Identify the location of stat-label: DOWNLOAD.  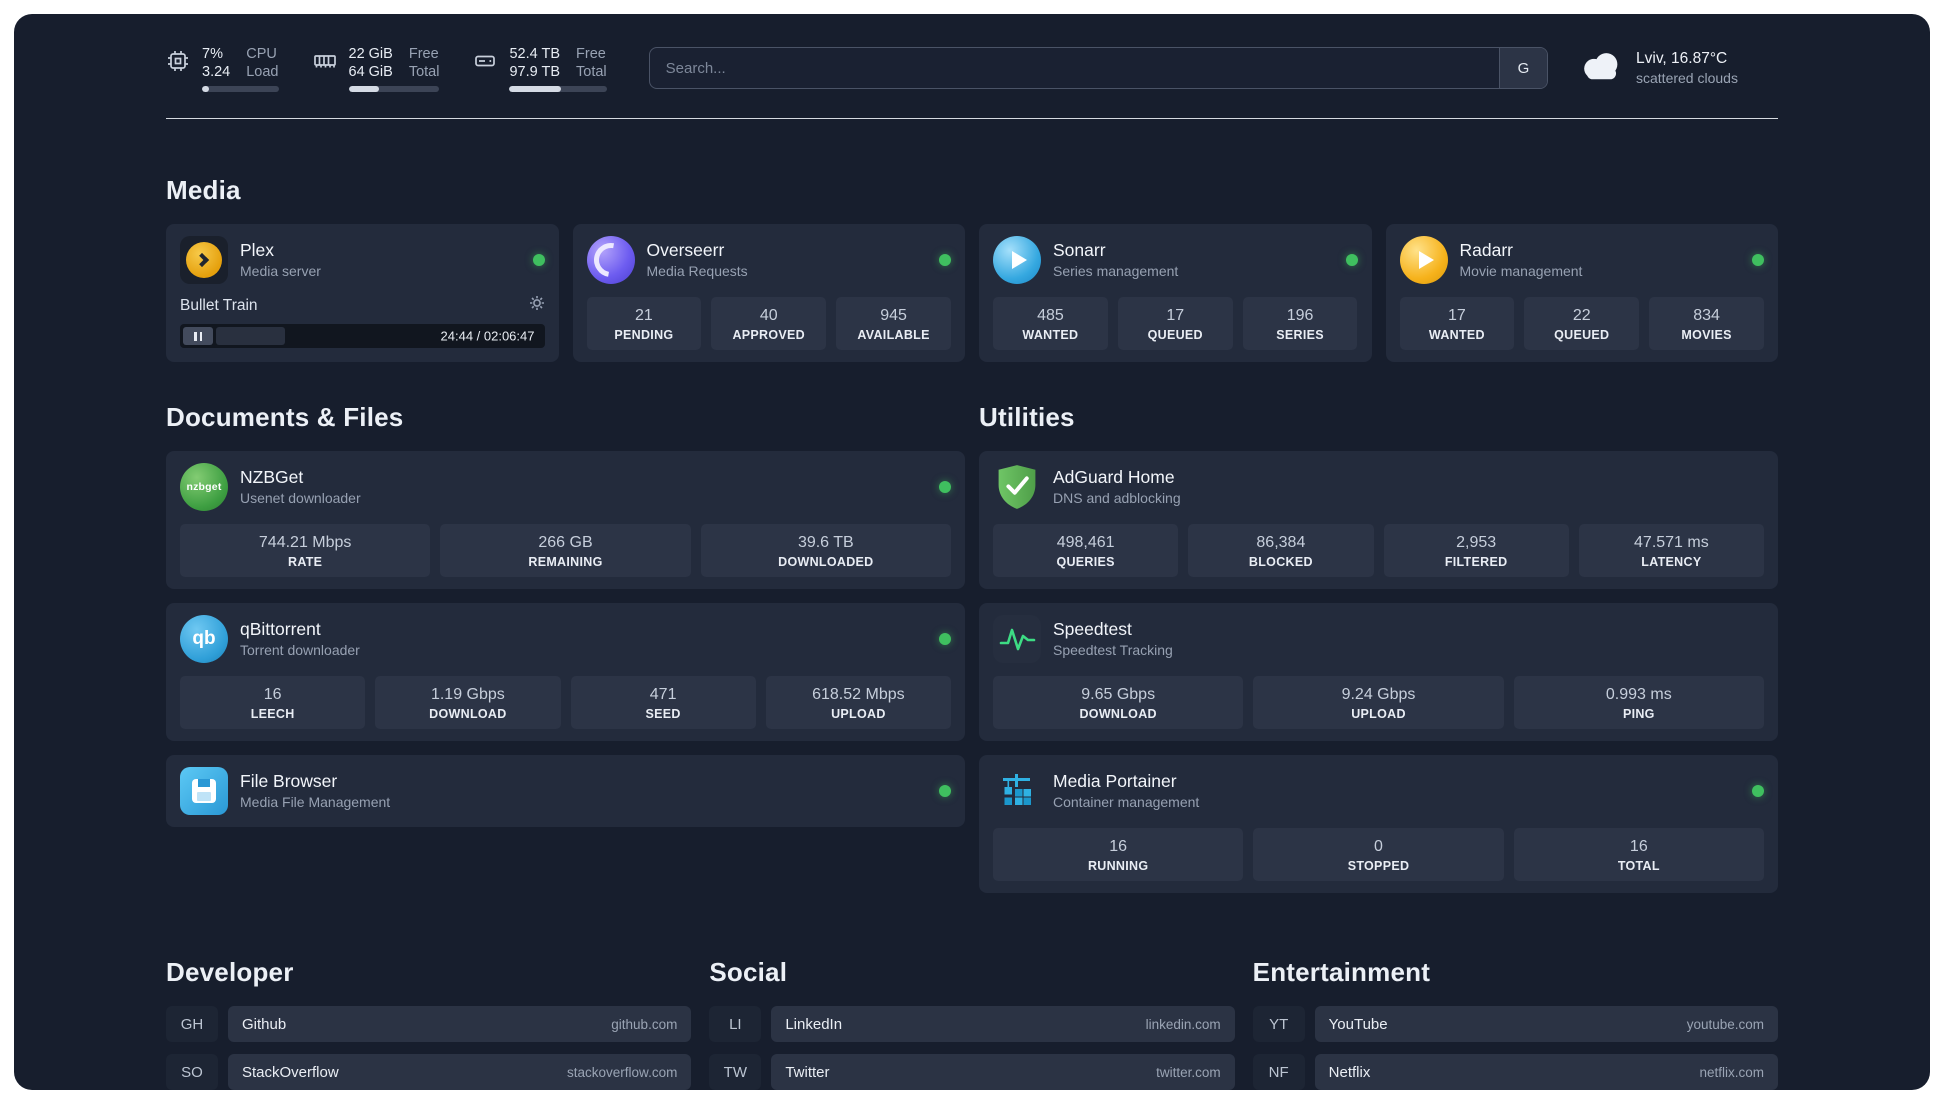
(468, 714).